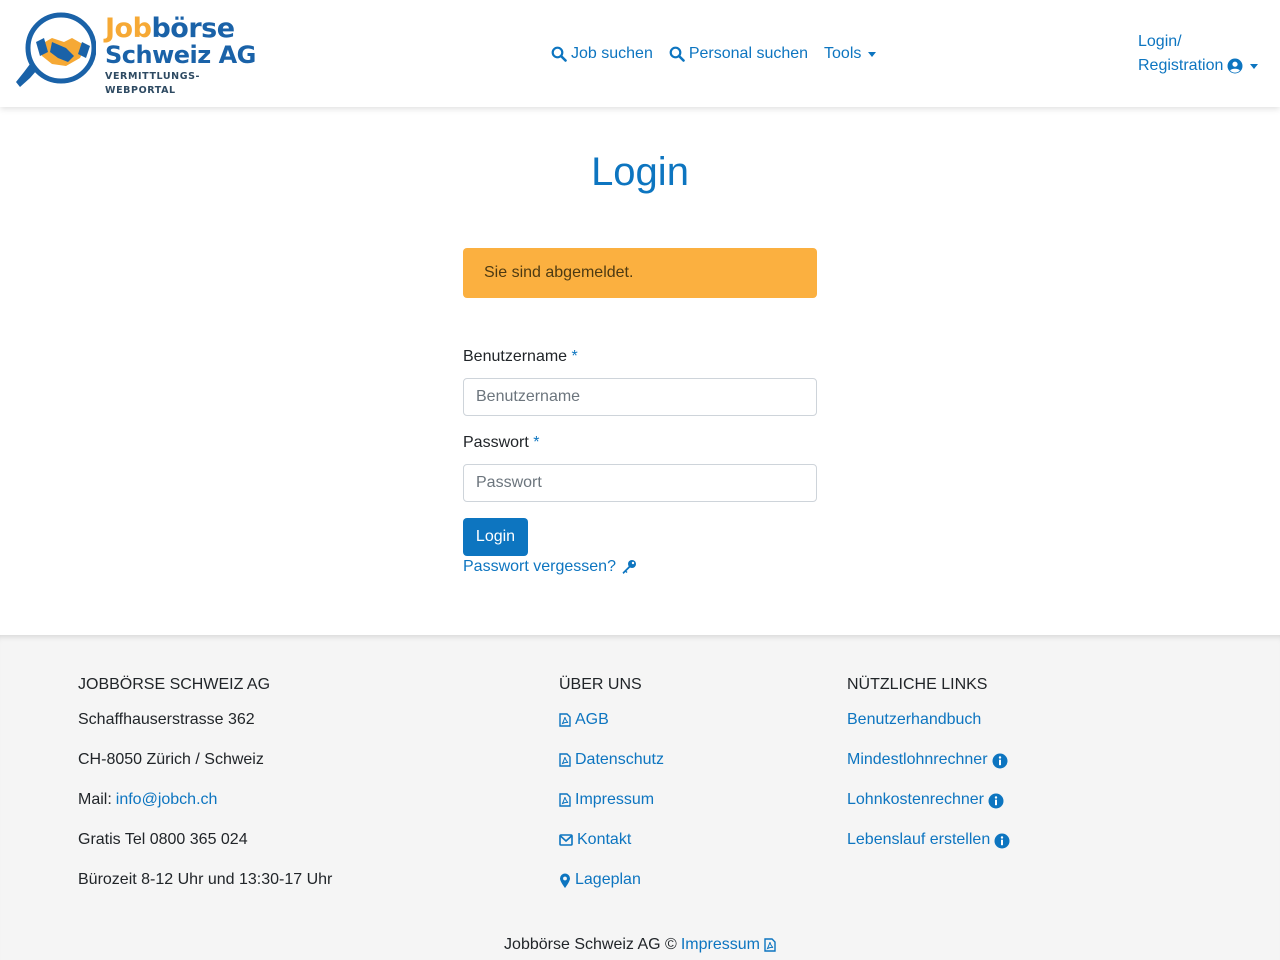 This screenshot has width=1280, height=960. What do you see at coordinates (171, 759) in the screenshot?
I see `footer-city: CH-8050 Zürich / Schweiz` at bounding box center [171, 759].